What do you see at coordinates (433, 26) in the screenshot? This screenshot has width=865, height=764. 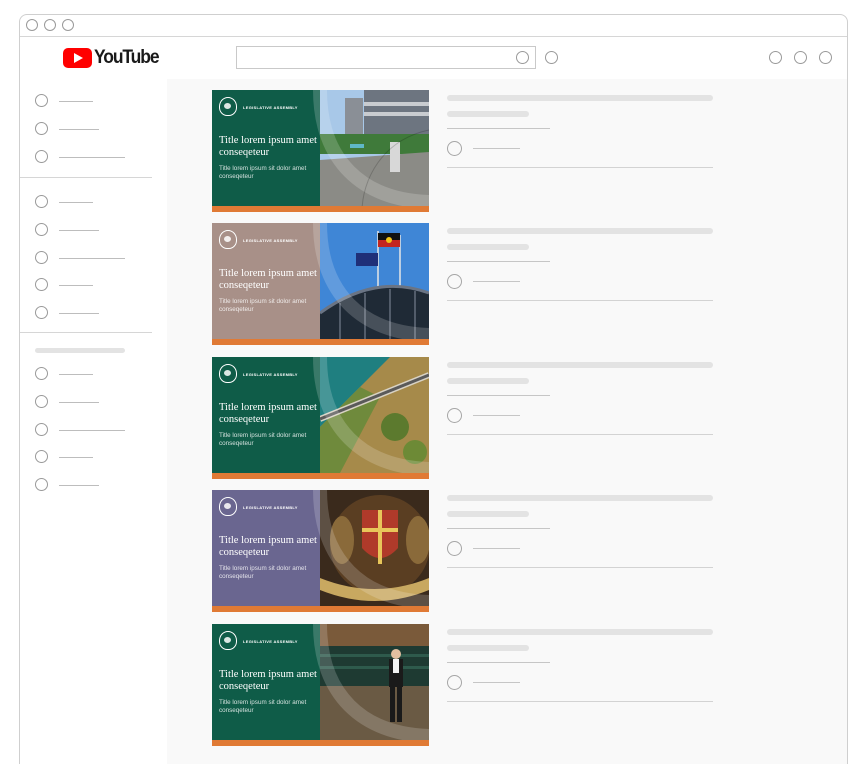 I see `window-titlebar` at bounding box center [433, 26].